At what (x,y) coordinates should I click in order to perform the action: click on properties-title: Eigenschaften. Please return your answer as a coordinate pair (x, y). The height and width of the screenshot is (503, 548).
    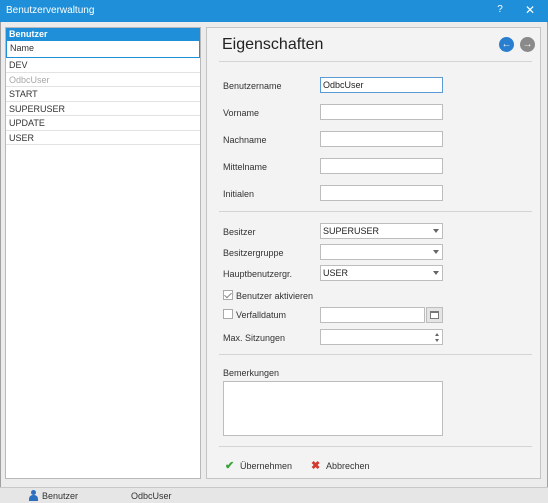
    Looking at the image, I should click on (273, 44).